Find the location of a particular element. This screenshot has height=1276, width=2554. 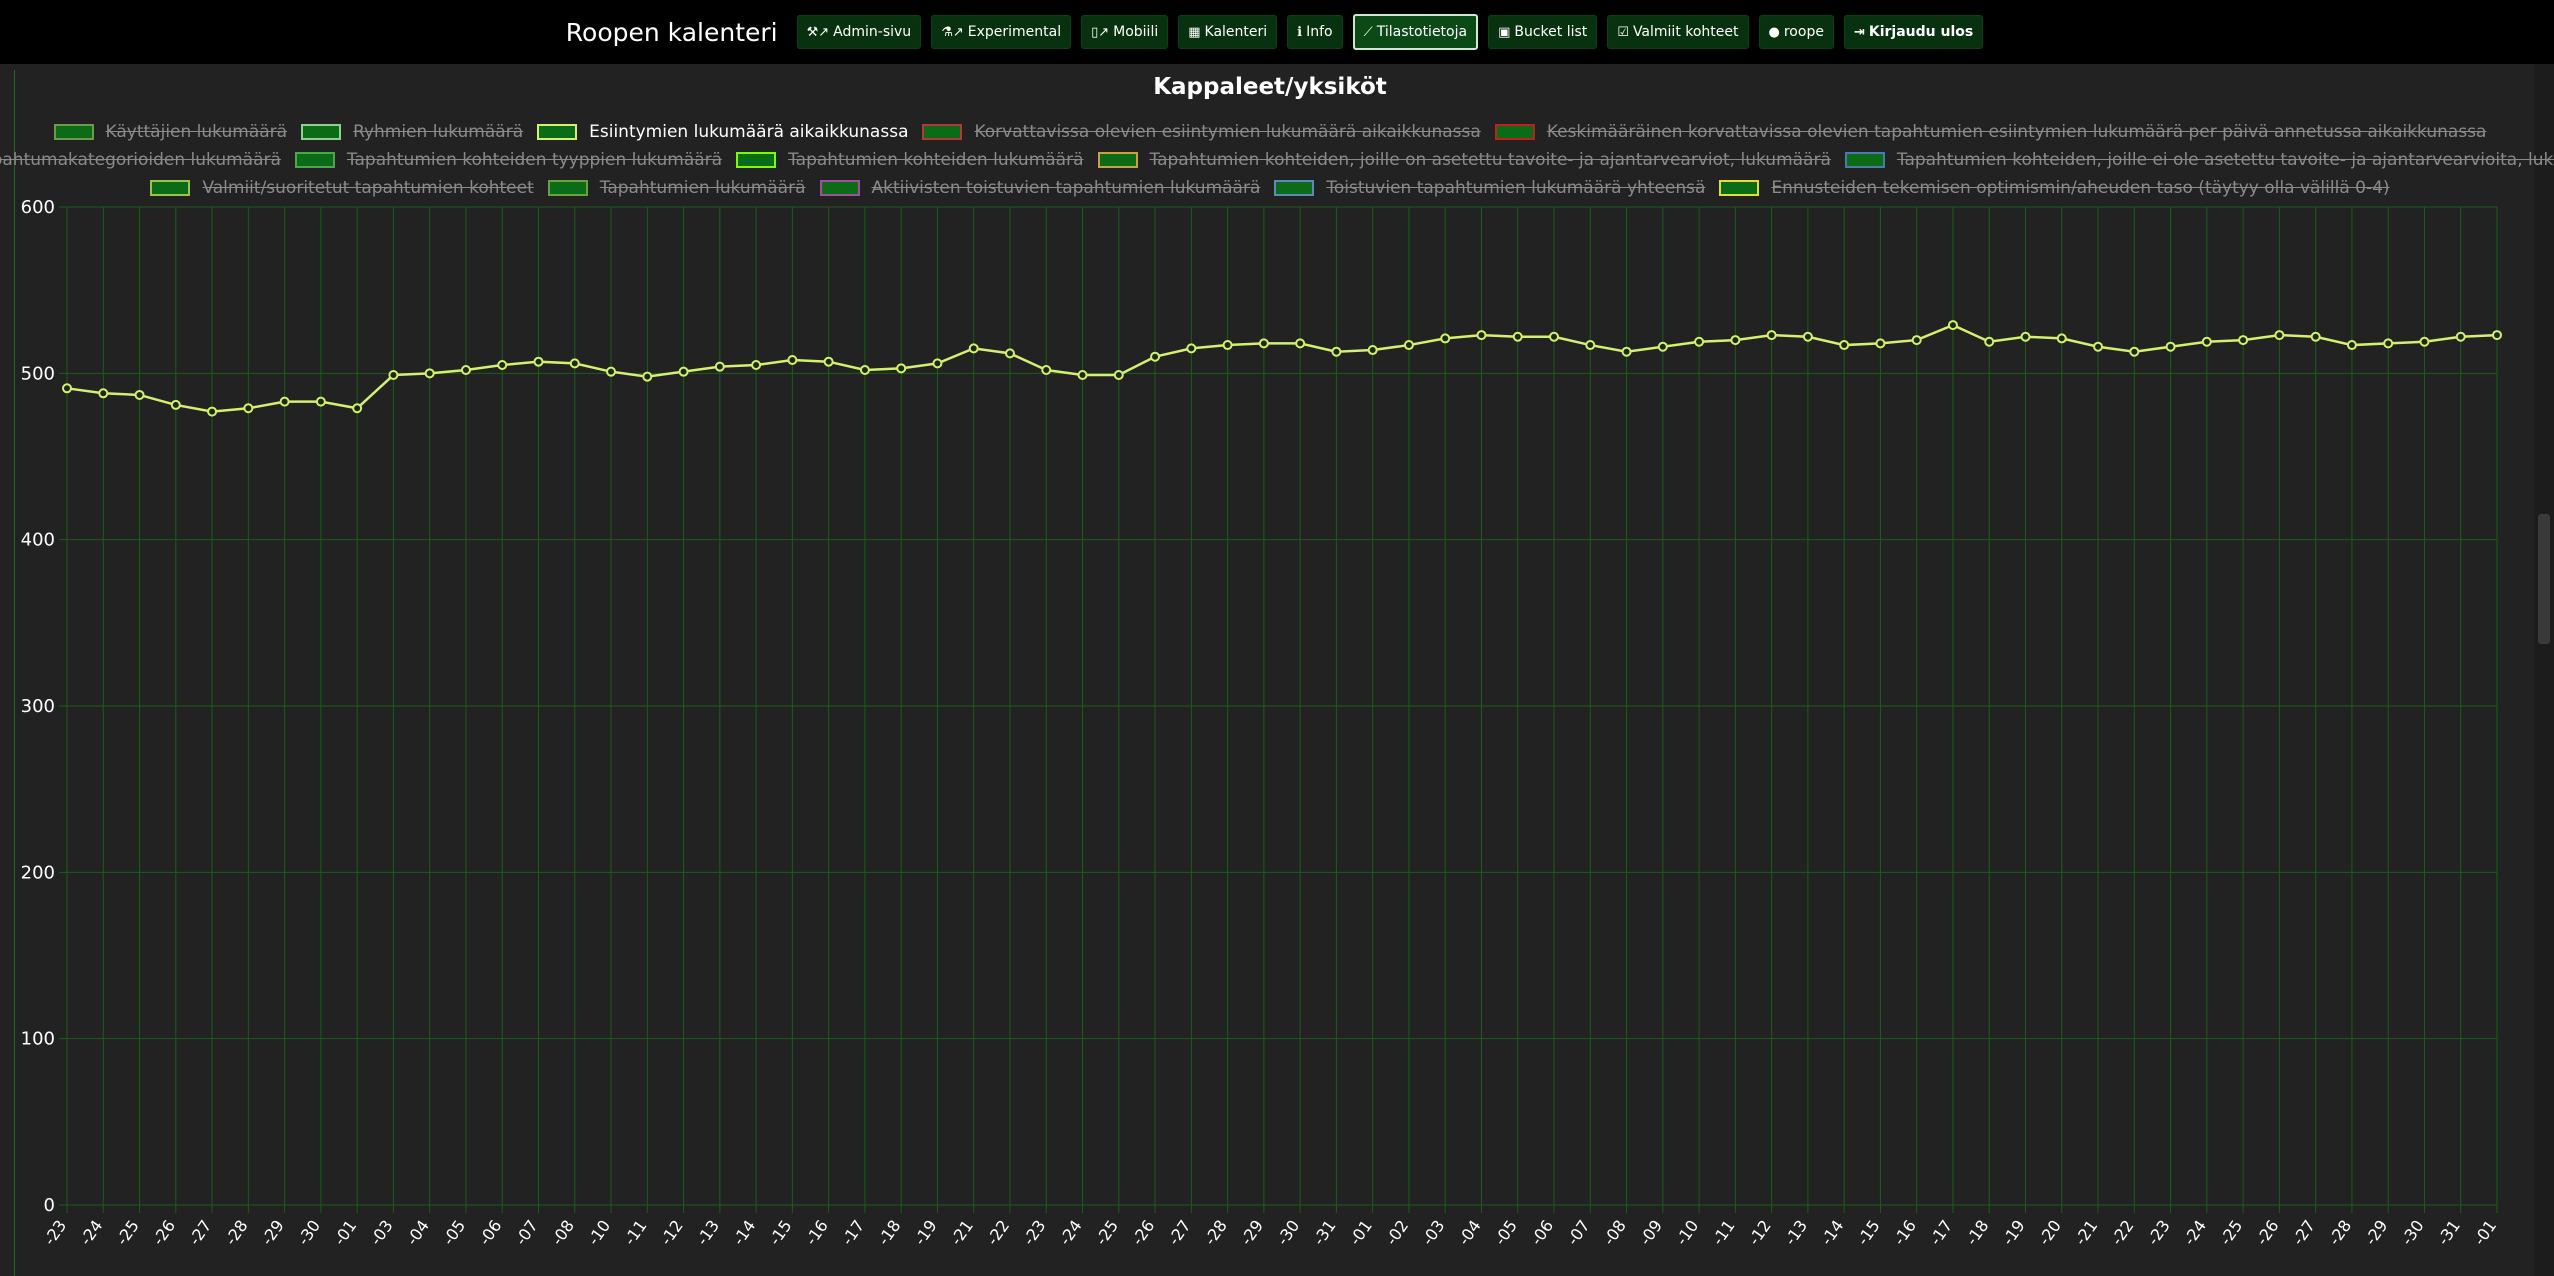

legend-item: Esiintymien lukumäärä aikaikkunassa is located at coordinates (722, 132).